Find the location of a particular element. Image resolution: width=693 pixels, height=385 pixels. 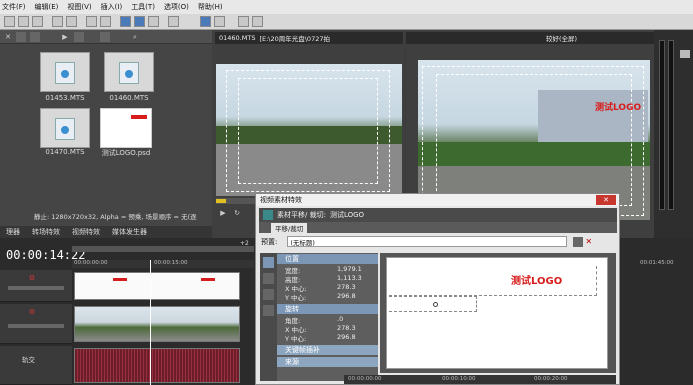

media-thumb-logo is located at coordinates (126, 128).